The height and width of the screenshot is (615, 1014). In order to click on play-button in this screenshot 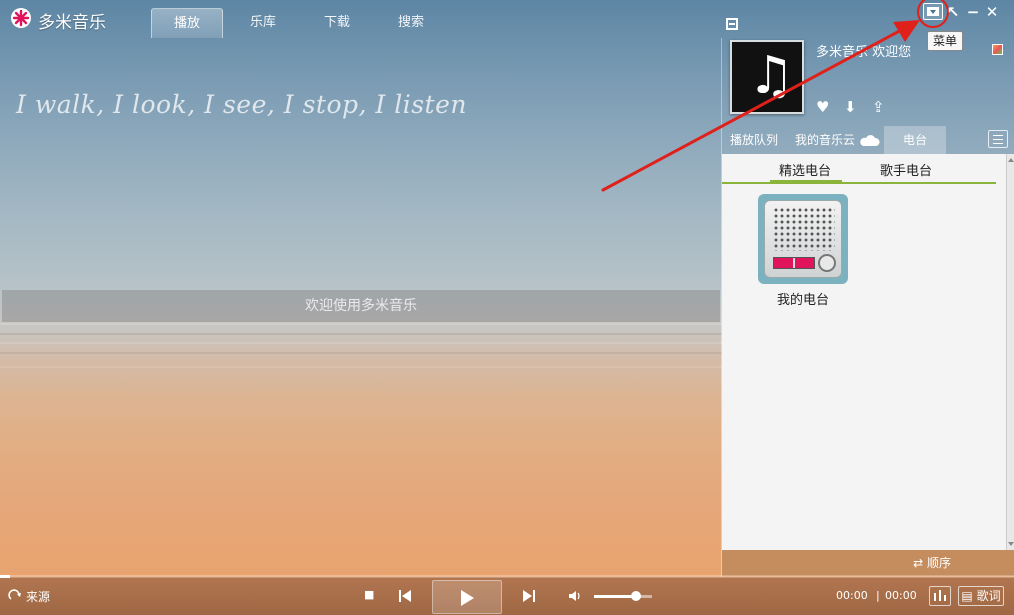, I will do `click(467, 597)`.